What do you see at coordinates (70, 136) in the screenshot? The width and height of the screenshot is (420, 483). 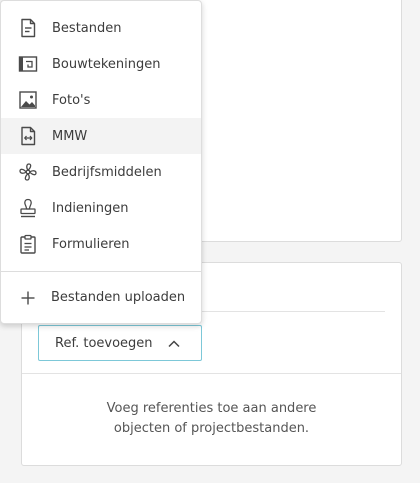 I see `menu-item-label: MMW` at bounding box center [70, 136].